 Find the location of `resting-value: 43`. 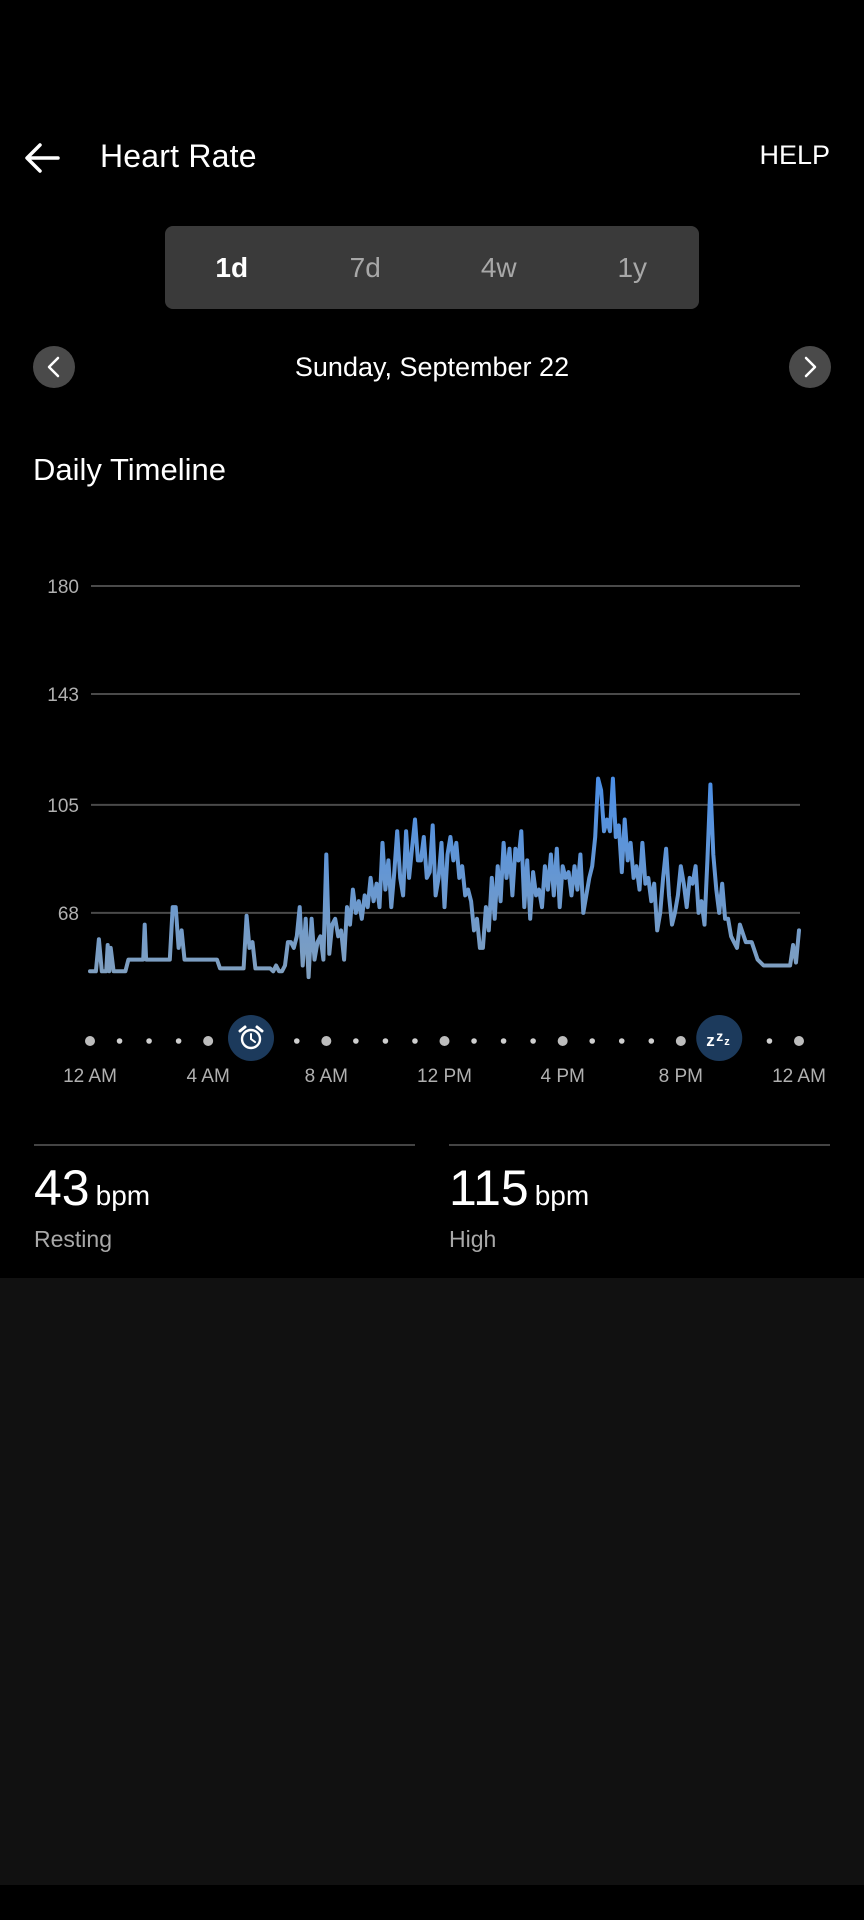

resting-value: 43 is located at coordinates (62, 1188).